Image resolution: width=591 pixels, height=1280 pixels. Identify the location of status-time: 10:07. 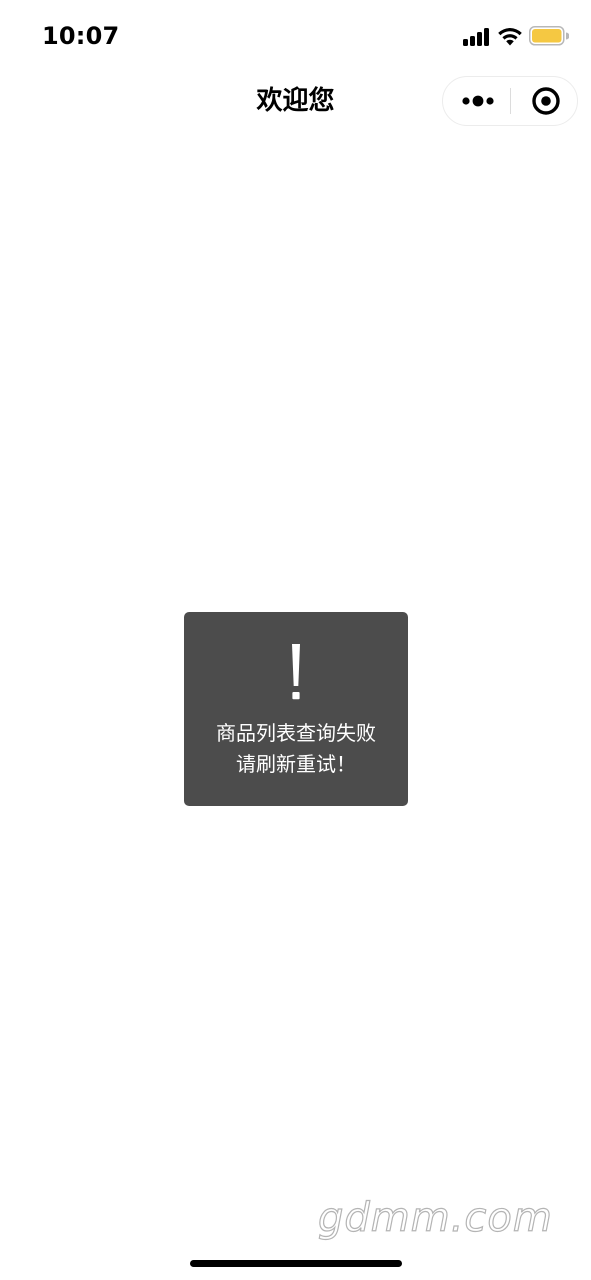
(81, 36).